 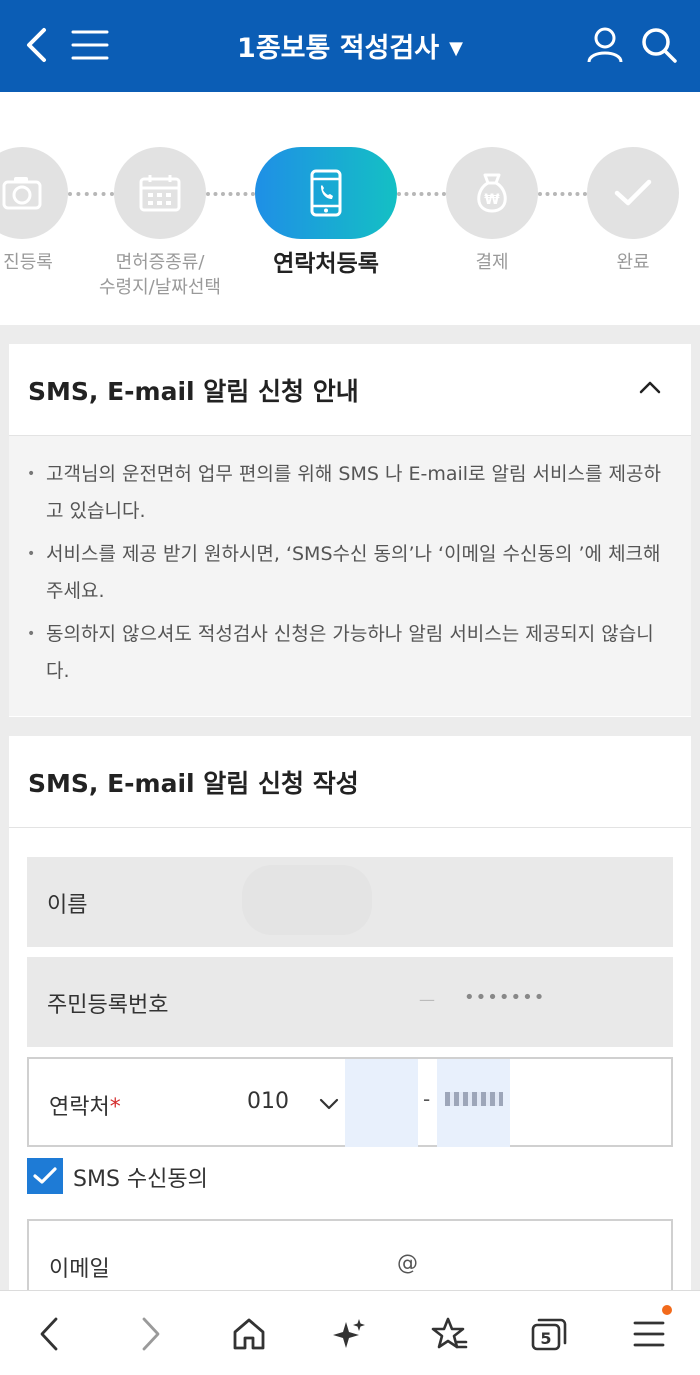 I want to click on step-contact-active, so click(x=326, y=193).